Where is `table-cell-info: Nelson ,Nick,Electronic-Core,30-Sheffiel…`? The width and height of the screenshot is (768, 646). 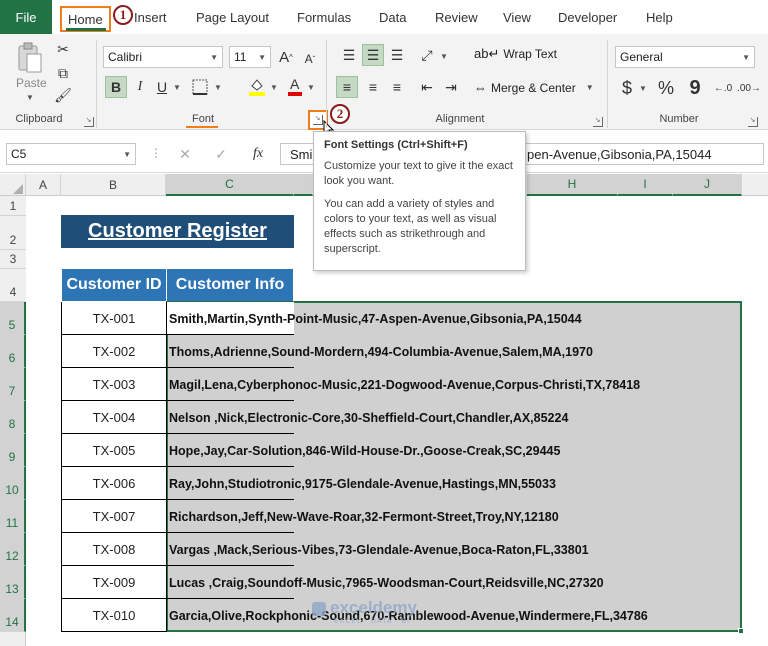 table-cell-info: Nelson ,Nick,Electronic-Core,30-Sheffiel… is located at coordinates (368, 417).